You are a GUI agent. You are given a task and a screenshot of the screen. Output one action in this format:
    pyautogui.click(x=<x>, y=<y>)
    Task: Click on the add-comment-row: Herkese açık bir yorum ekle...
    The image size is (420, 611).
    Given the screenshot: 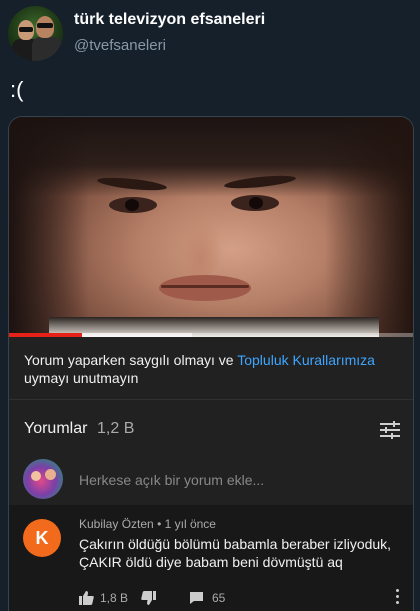 What is the action you would take?
    pyautogui.click(x=211, y=482)
    